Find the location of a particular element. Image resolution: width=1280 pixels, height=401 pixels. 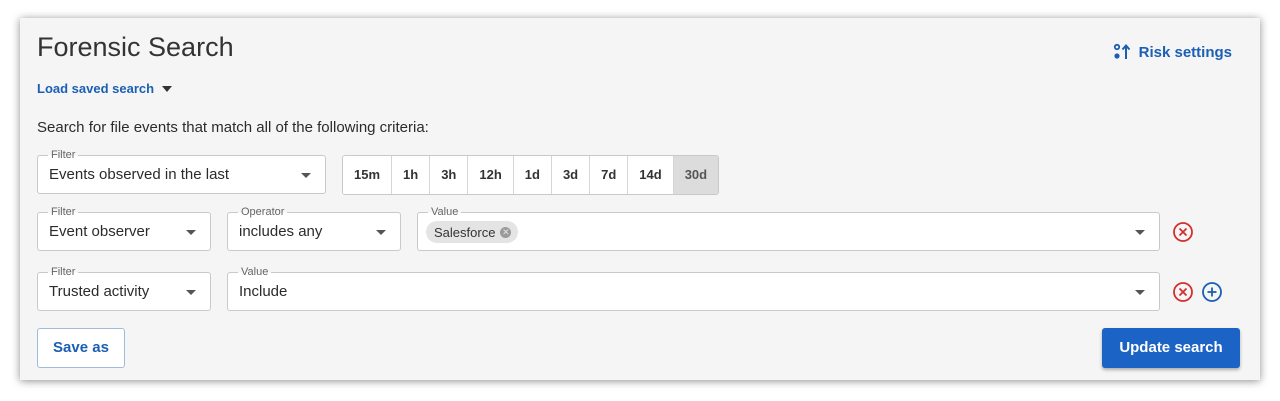

value-value: Include is located at coordinates (263, 291).